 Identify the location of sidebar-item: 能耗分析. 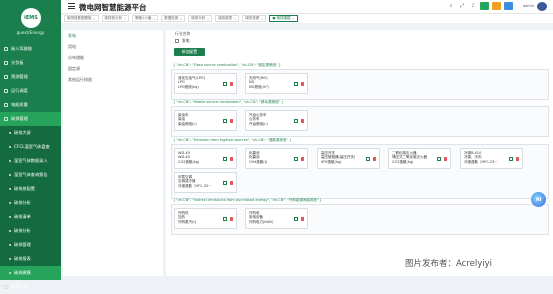
(30, 287).